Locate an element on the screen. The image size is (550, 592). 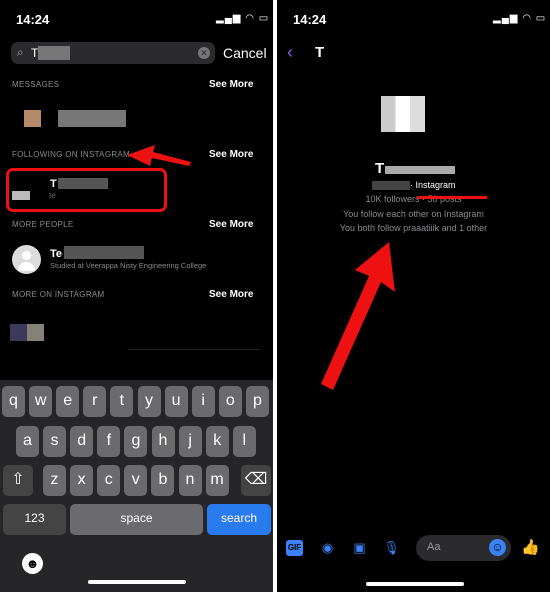
key-c: c is located at coordinates (109, 480).